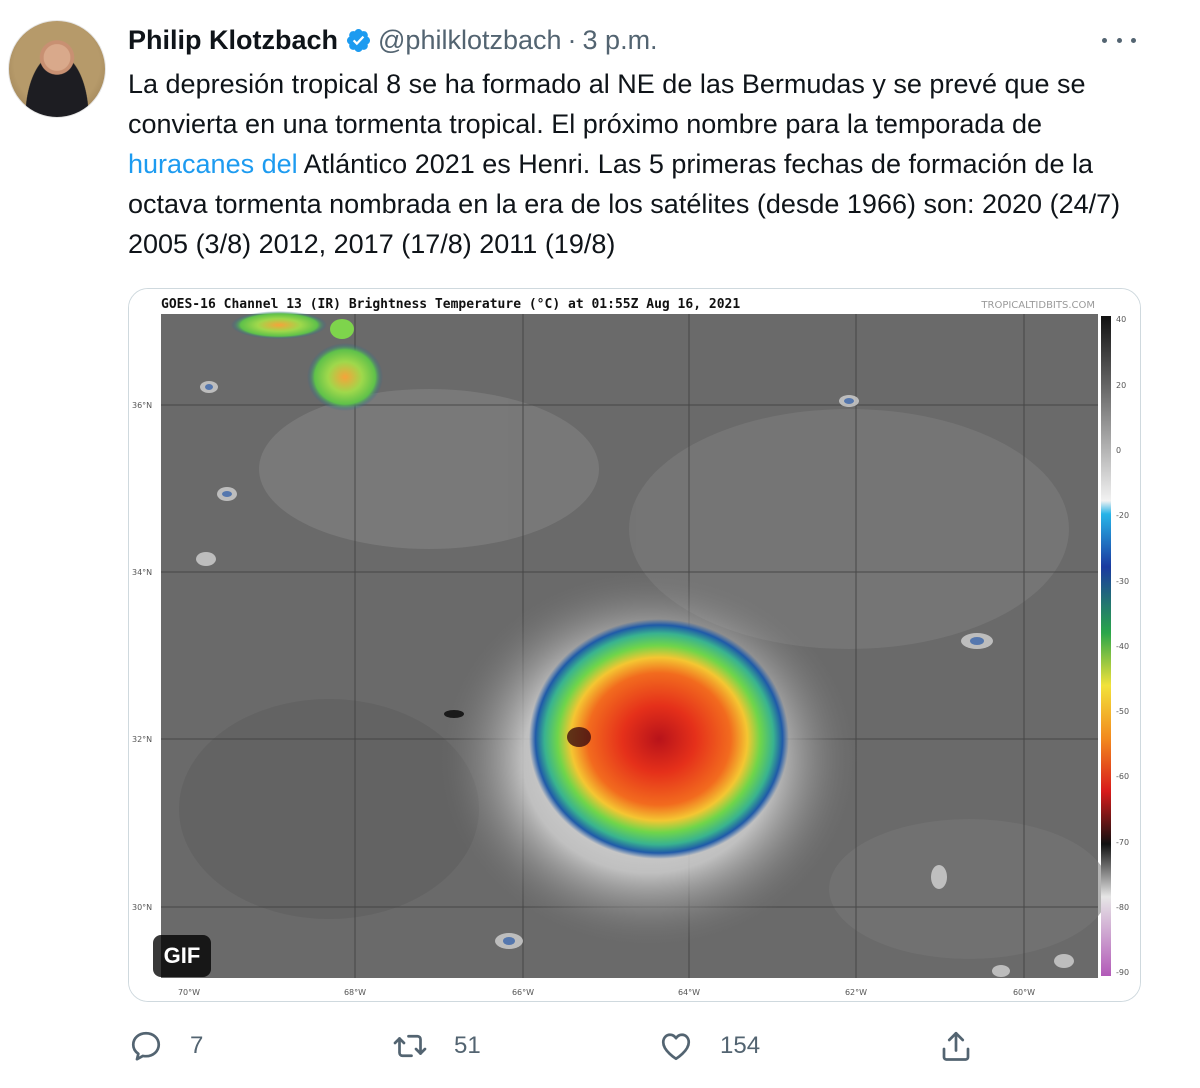 The image size is (1200, 1088). Describe the element at coordinates (142, 739) in the screenshot. I see `lat-label: 32°N` at that location.